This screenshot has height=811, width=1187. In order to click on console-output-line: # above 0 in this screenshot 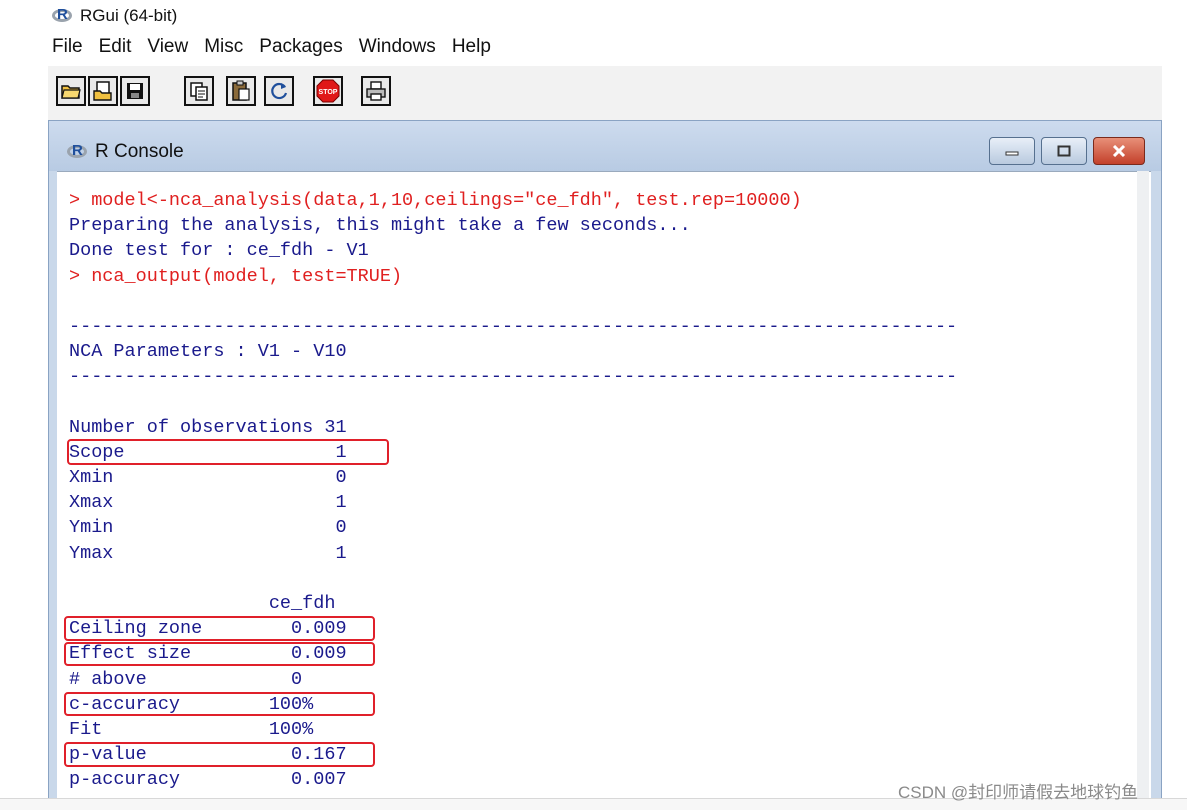, I will do `click(186, 679)`.